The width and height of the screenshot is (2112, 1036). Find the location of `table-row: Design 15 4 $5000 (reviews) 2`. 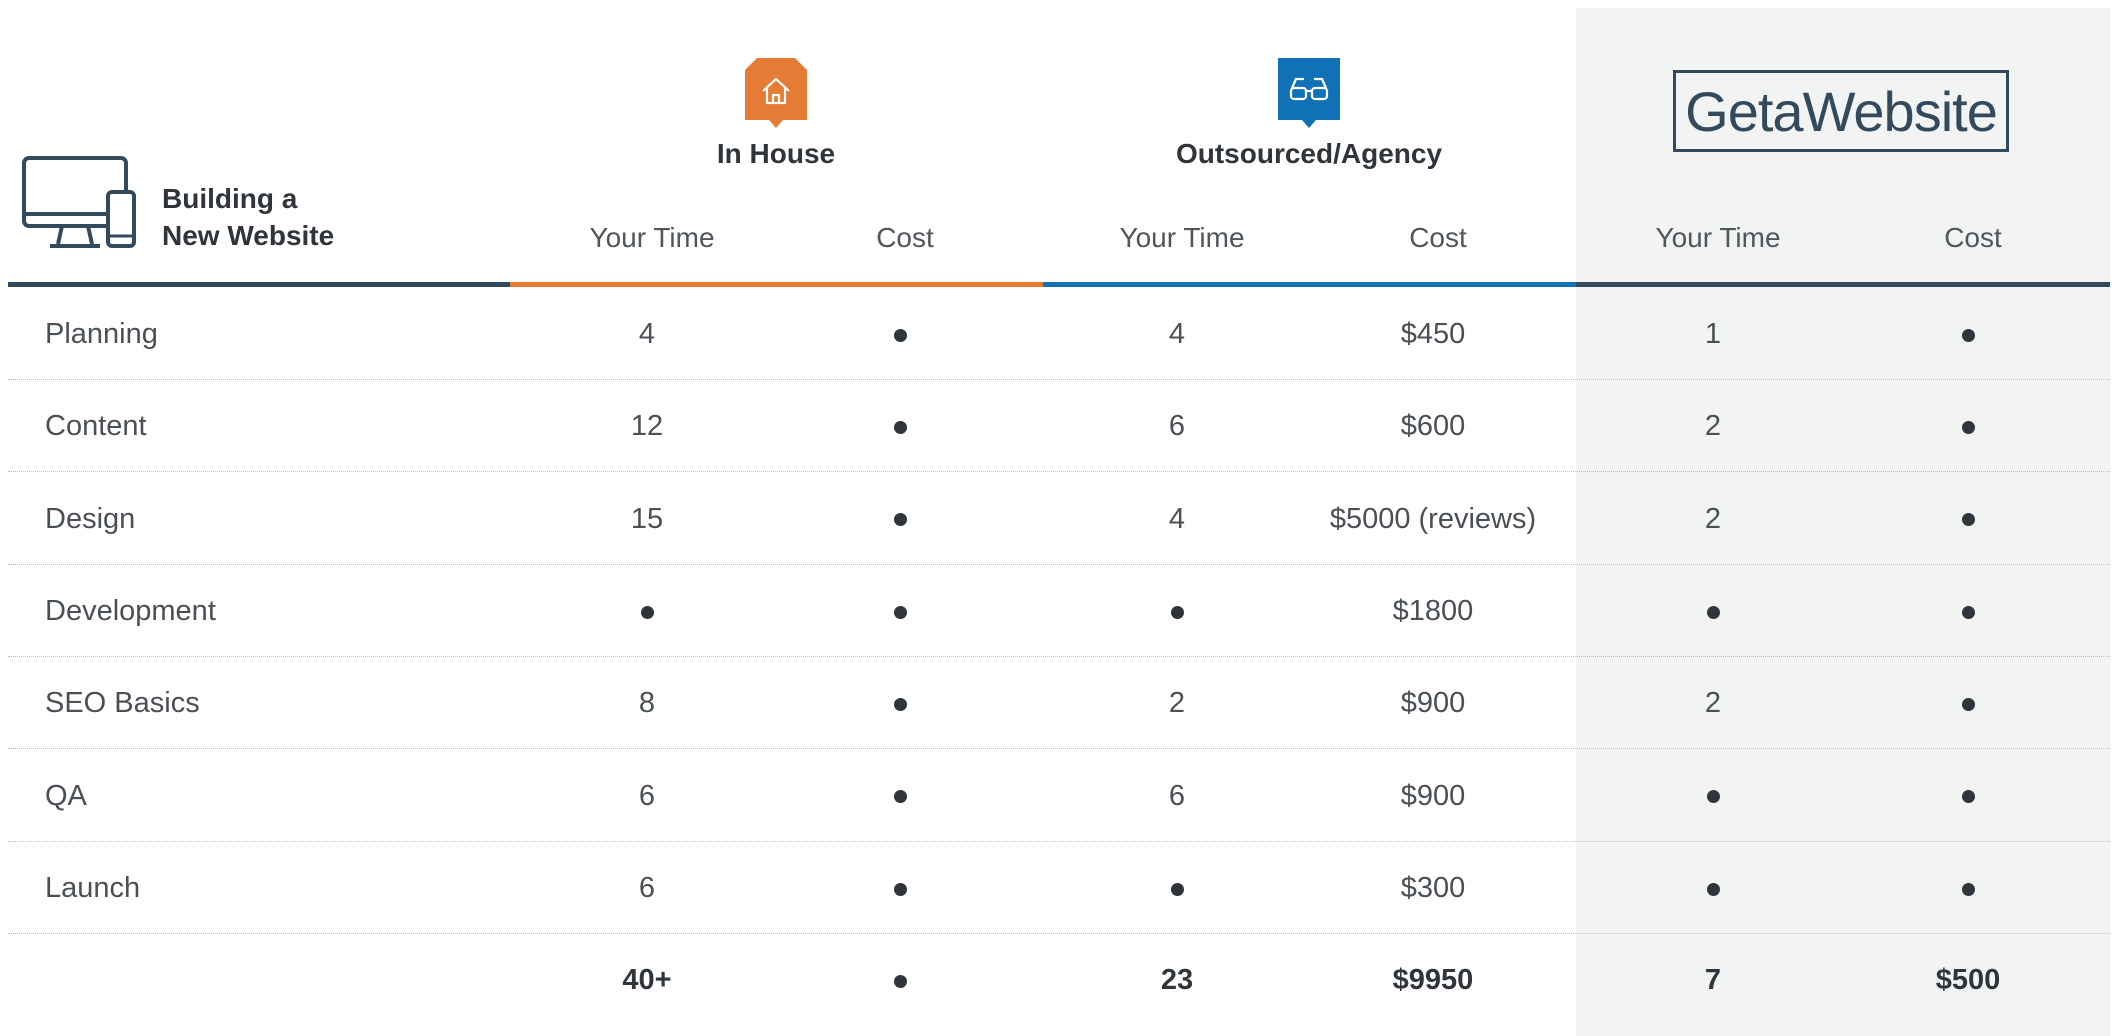

table-row: Design 15 4 $5000 (reviews) 2 is located at coordinates (1059, 519).